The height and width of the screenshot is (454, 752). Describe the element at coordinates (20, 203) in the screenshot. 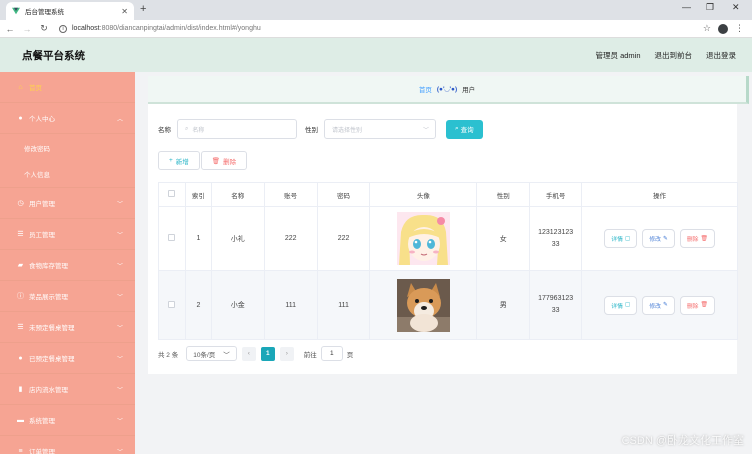

I see `clock-icon: ◷` at that location.